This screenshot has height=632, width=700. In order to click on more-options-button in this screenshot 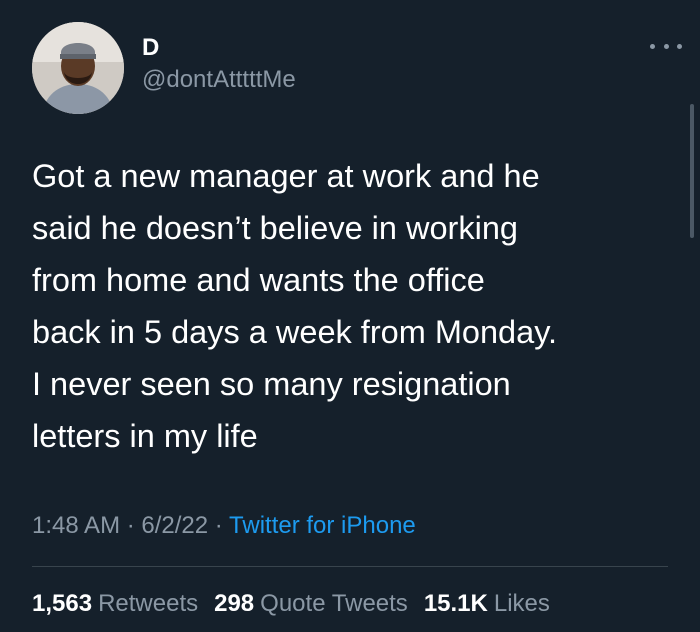, I will do `click(666, 46)`.